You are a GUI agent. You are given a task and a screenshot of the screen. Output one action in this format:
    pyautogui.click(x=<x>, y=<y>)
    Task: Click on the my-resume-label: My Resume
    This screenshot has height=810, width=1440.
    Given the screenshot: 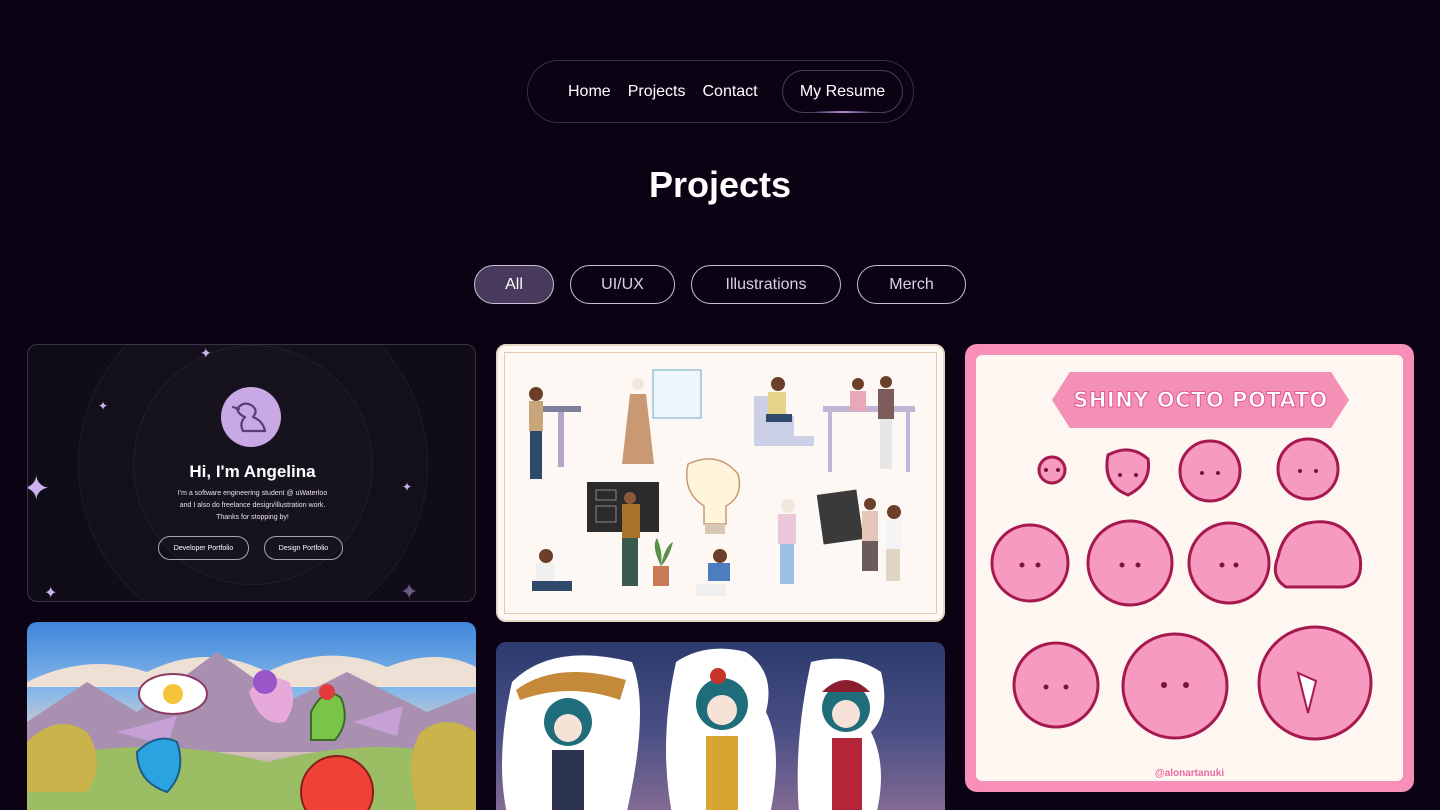 What is the action you would take?
    pyautogui.click(x=842, y=91)
    